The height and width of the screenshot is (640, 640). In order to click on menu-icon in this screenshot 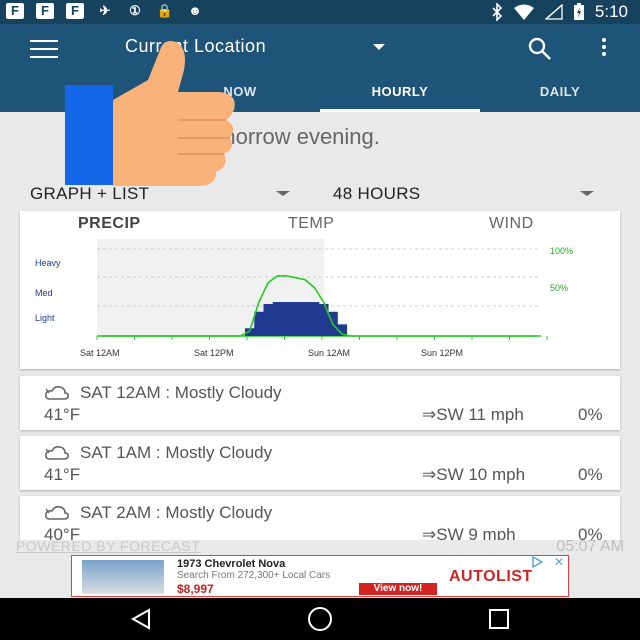, I will do `click(44, 50)`.